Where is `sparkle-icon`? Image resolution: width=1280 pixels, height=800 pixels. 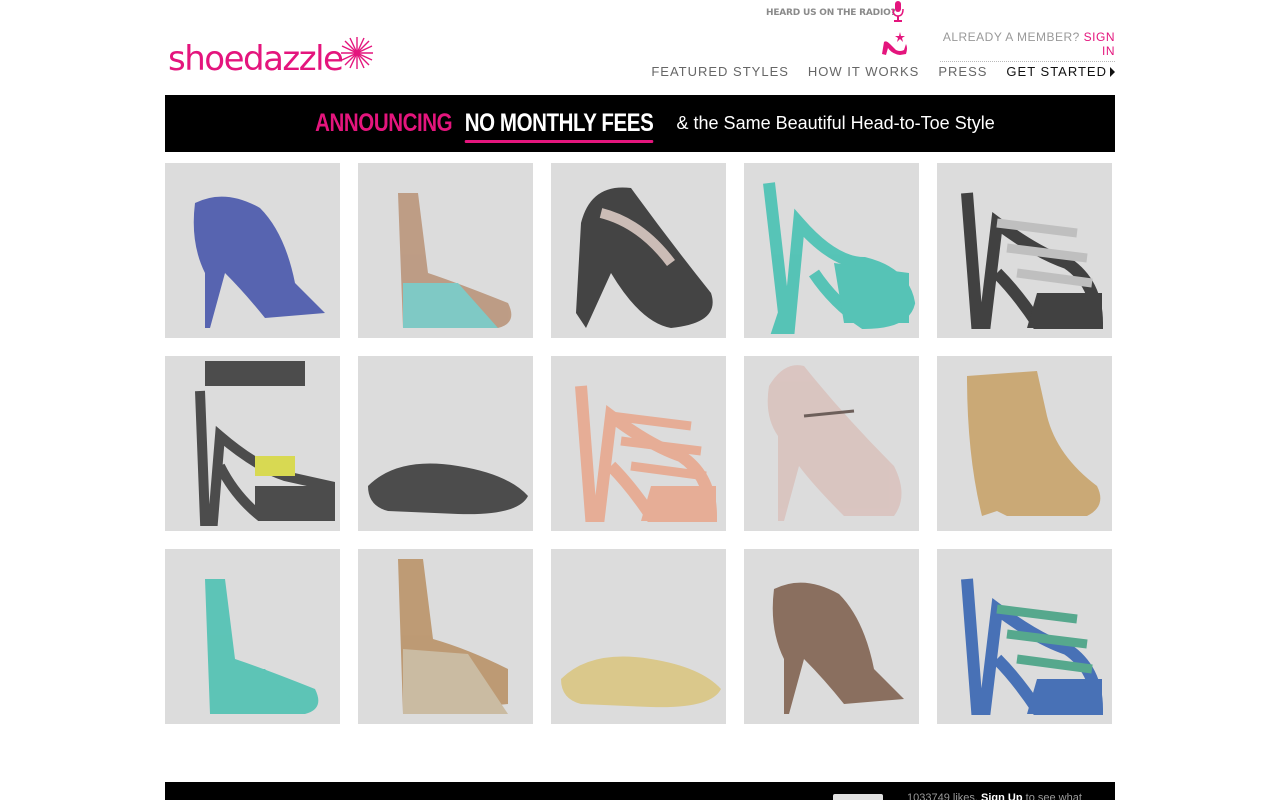 sparkle-icon is located at coordinates (357, 53).